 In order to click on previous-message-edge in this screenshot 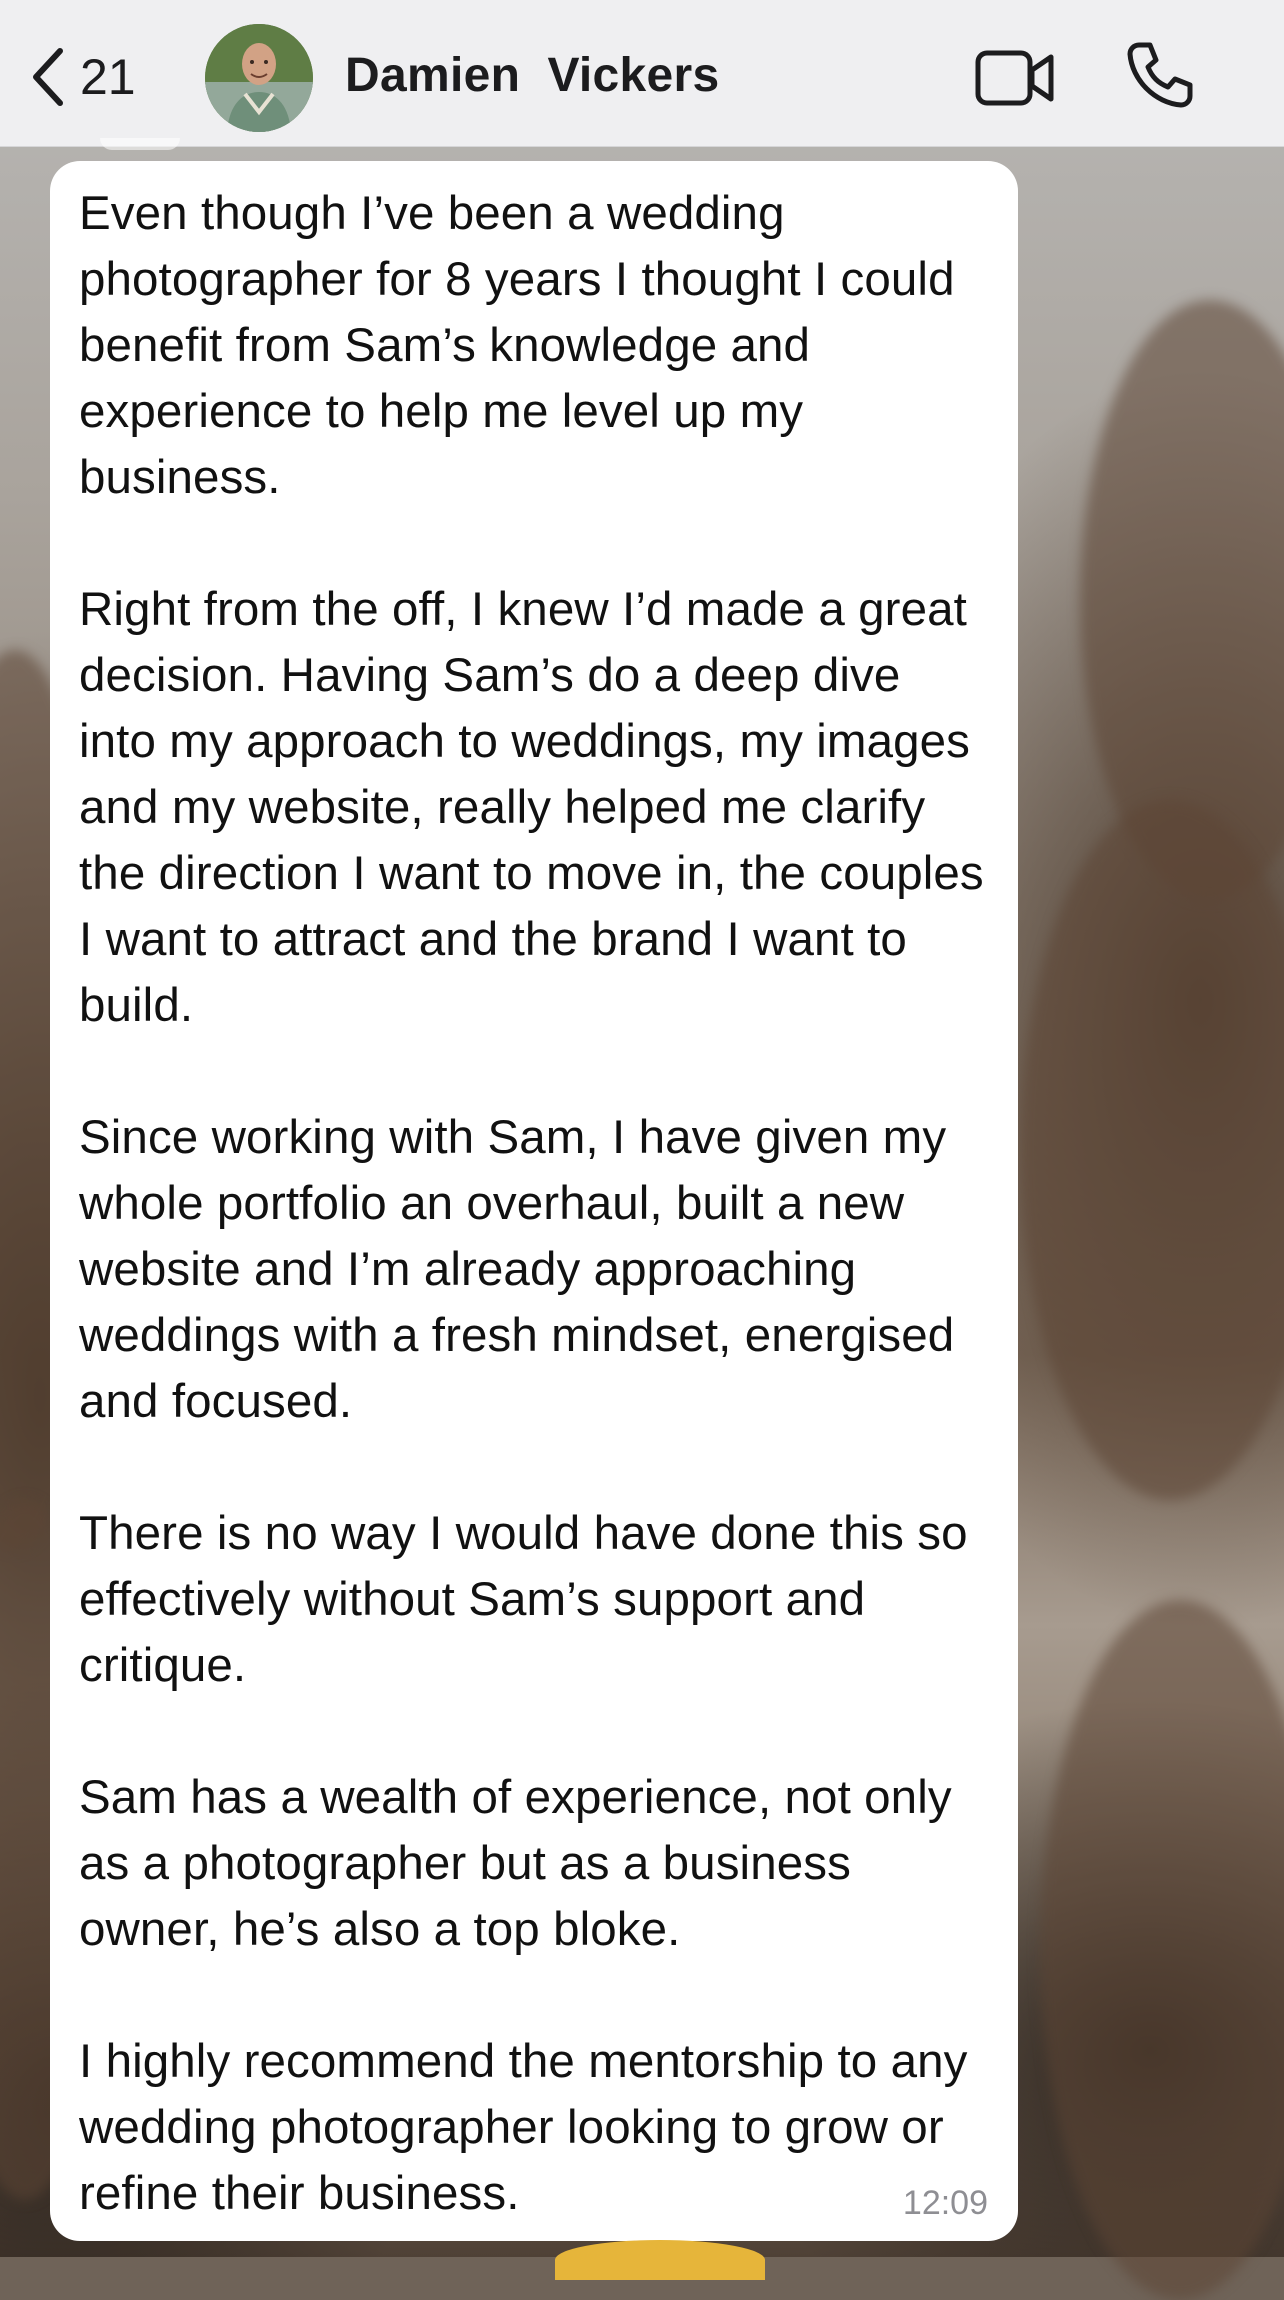, I will do `click(140, 144)`.